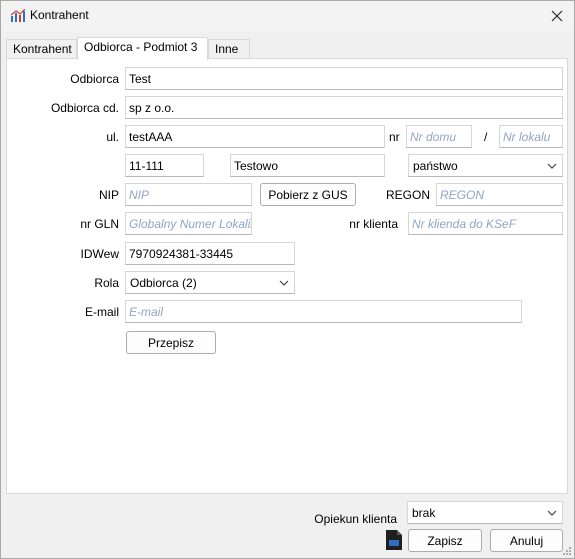  What do you see at coordinates (373, 224) in the screenshot?
I see `nr-klienta-label: nr klienta` at bounding box center [373, 224].